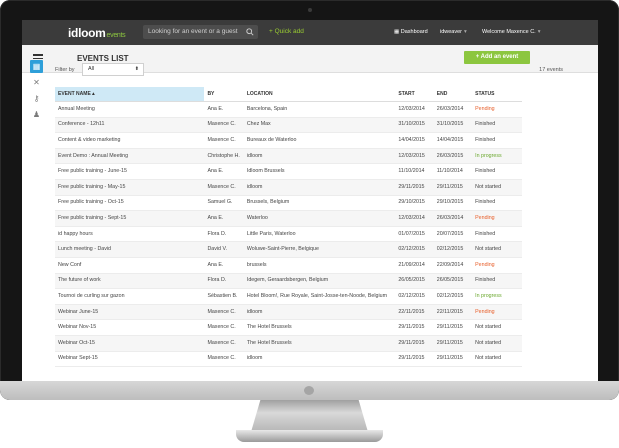  Describe the element at coordinates (414, 156) in the screenshot. I see `start-cell: 12/03/2015` at that location.